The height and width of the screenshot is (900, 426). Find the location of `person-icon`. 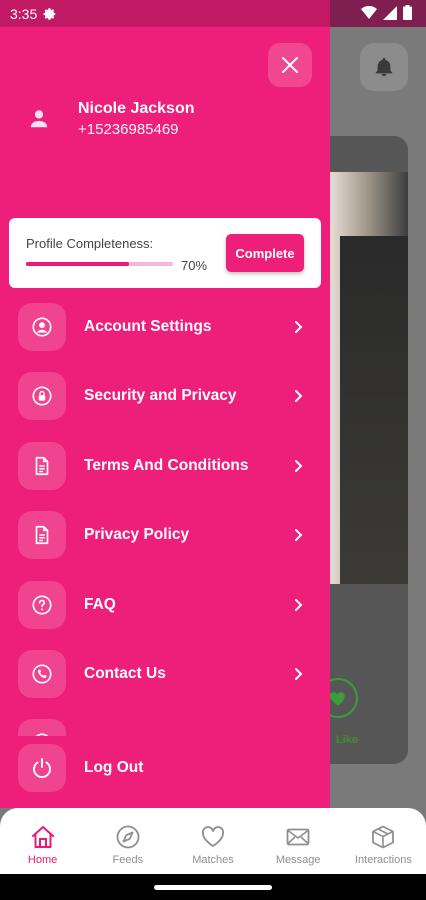

person-icon is located at coordinates (39, 119).